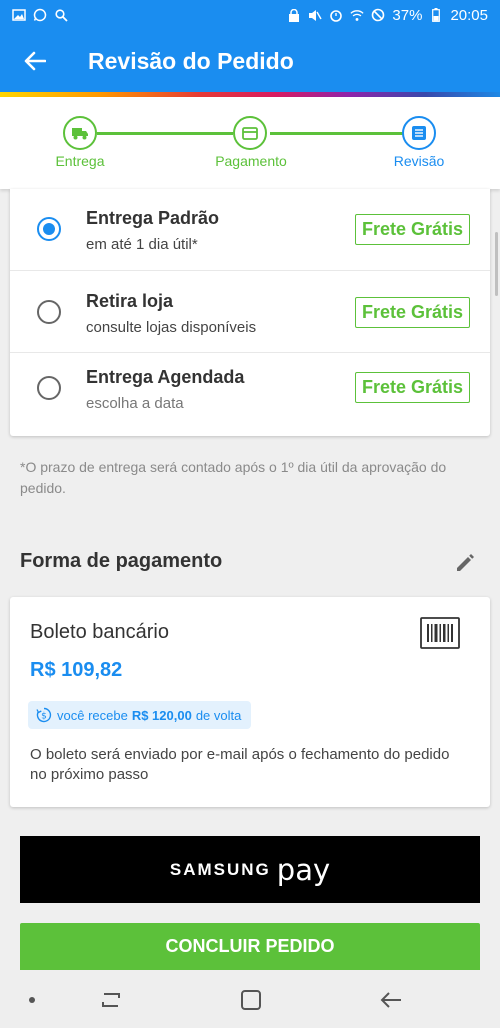  What do you see at coordinates (161, 715) in the screenshot?
I see `cashback-amount: R$ 120,00` at bounding box center [161, 715].